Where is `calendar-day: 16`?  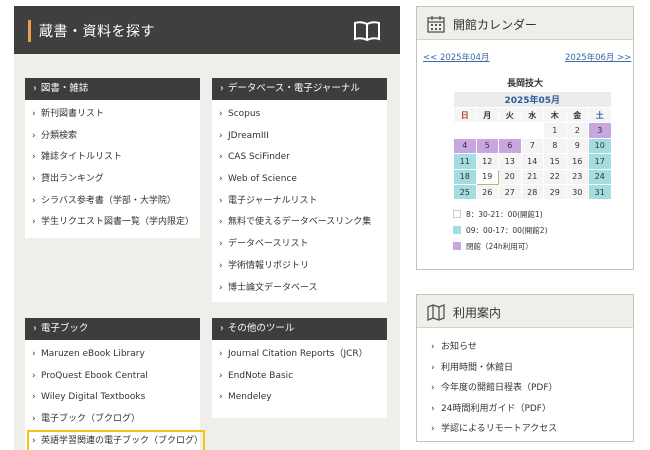 calendar-day: 16 is located at coordinates (577, 161).